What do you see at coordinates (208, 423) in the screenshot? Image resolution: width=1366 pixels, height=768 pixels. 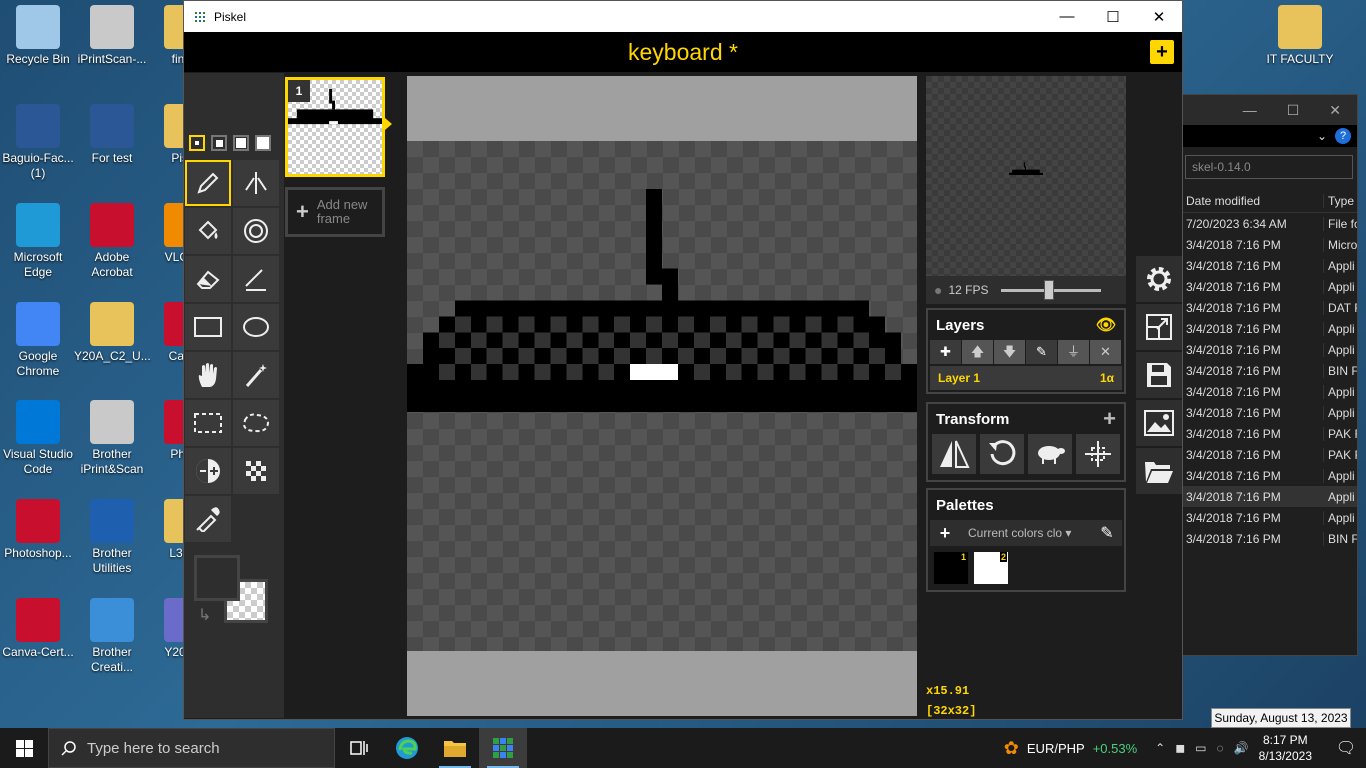 I see `rectangle-select-tool` at bounding box center [208, 423].